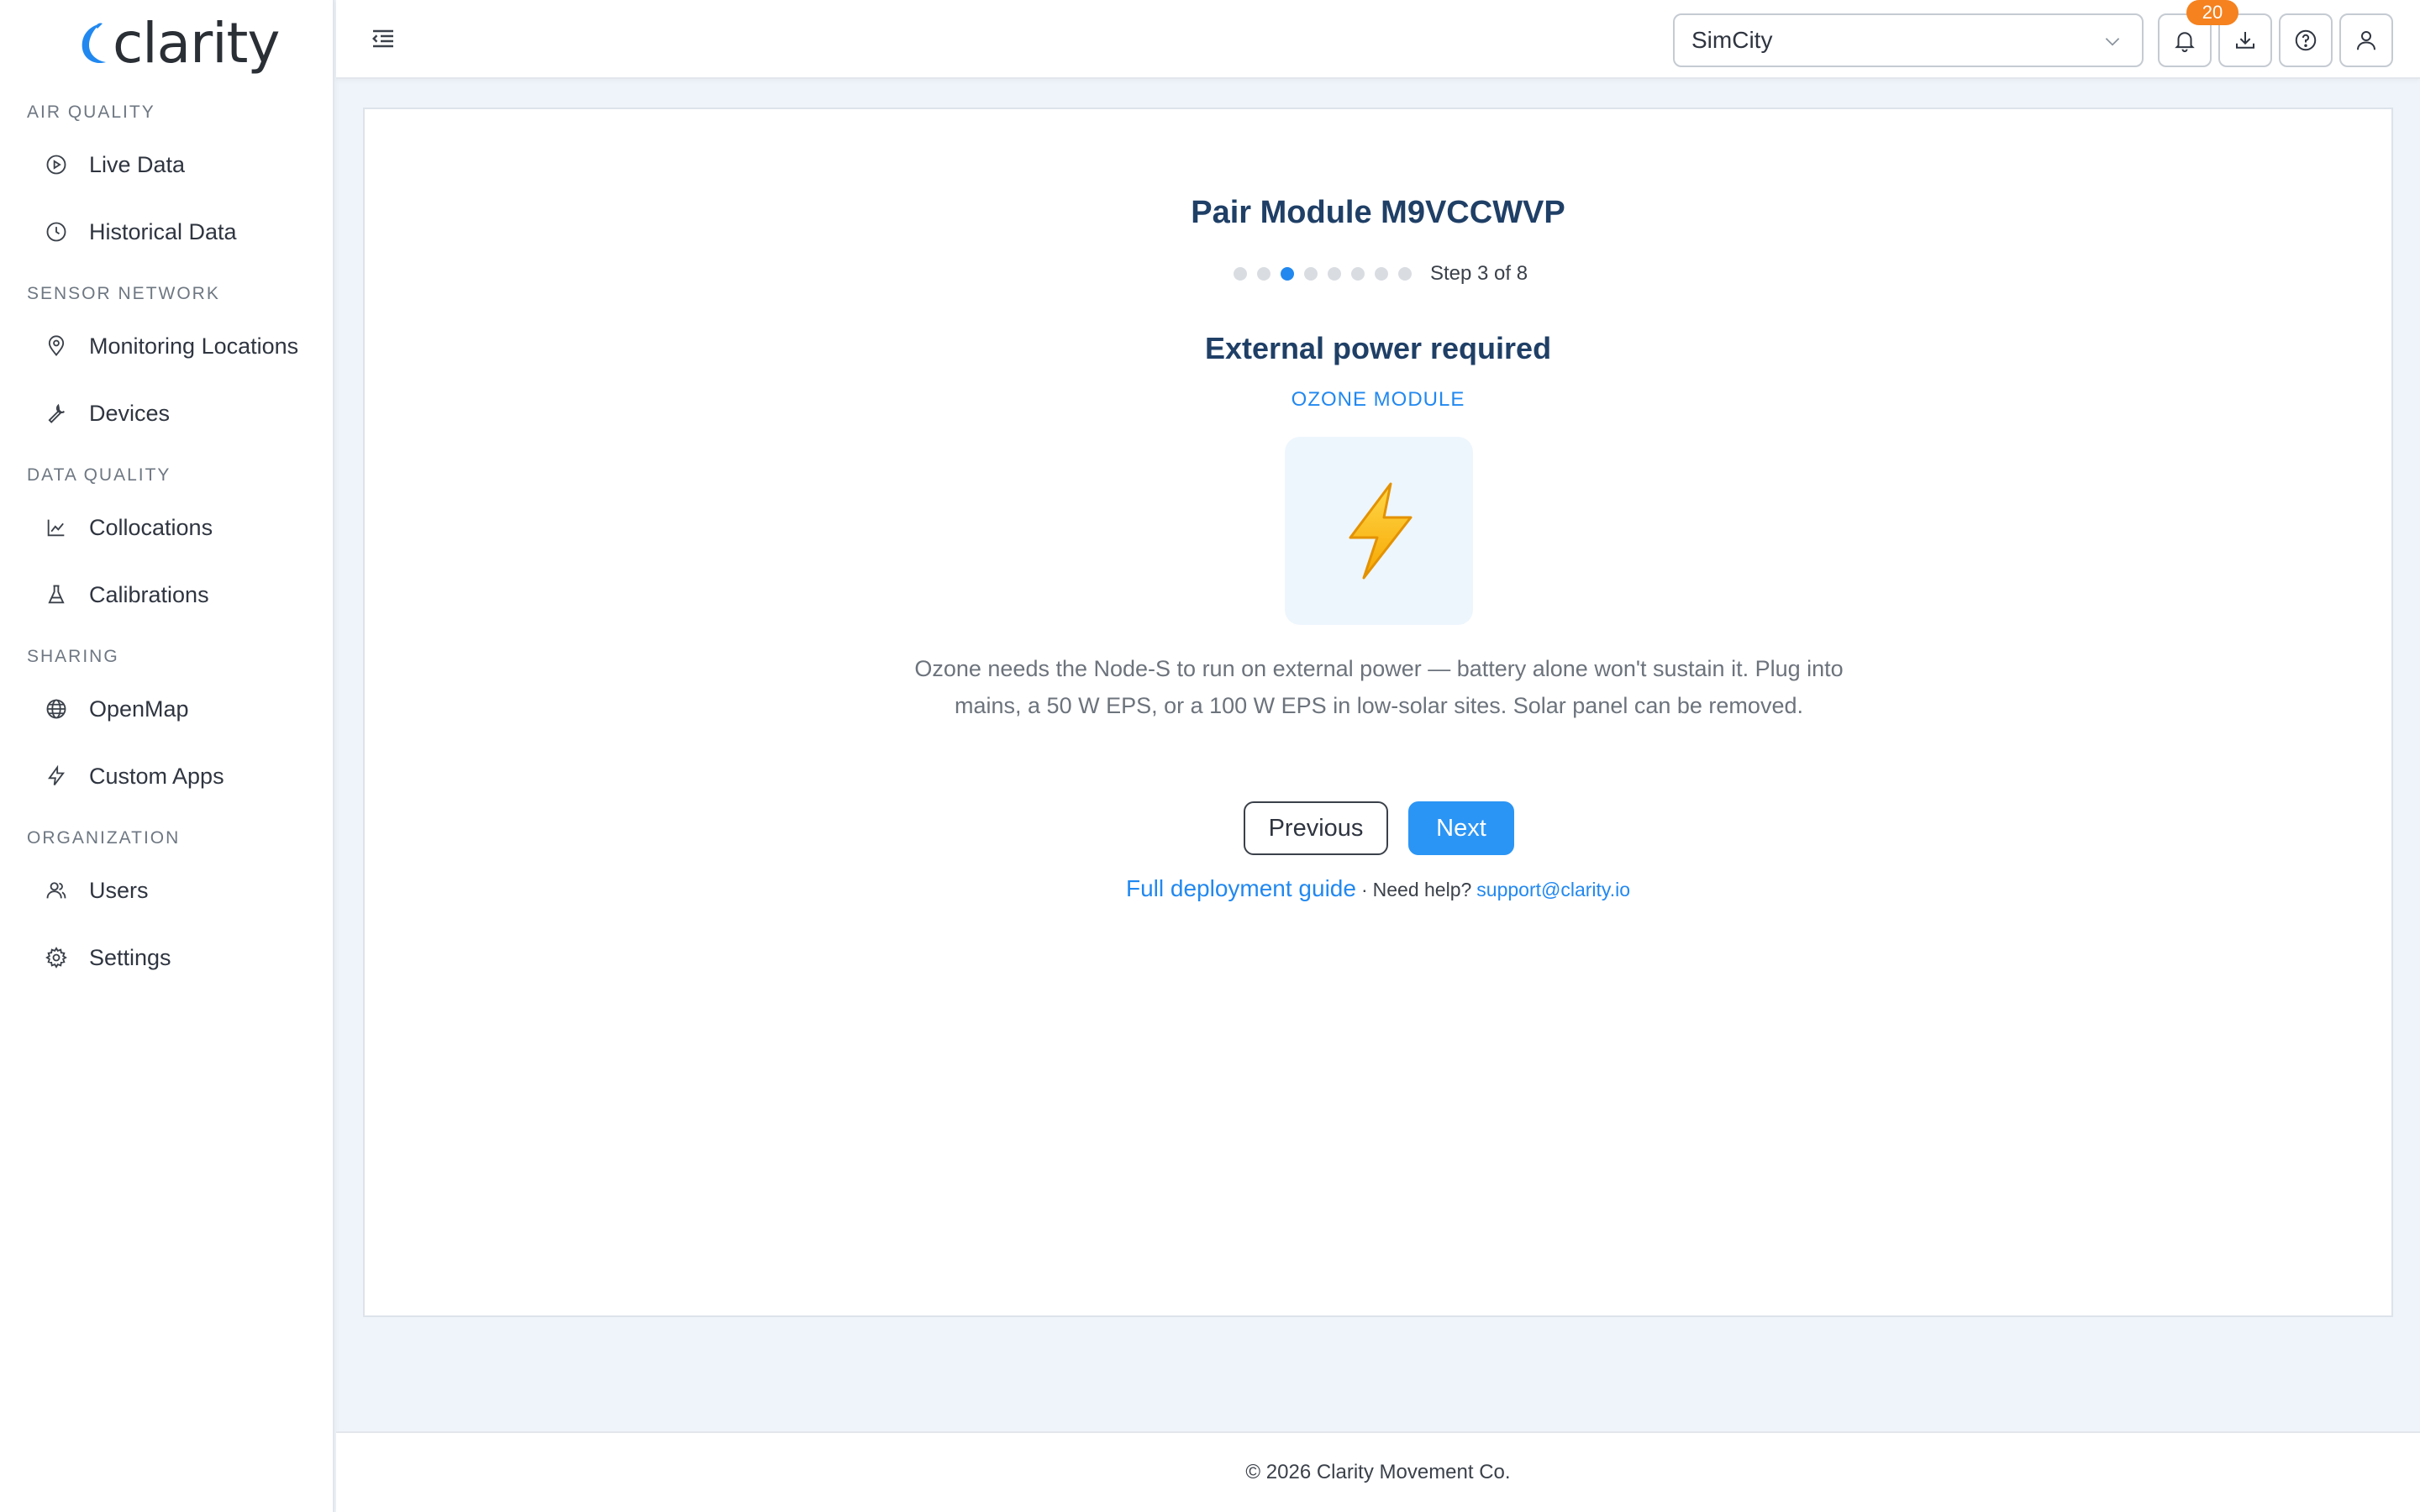  I want to click on sidebar-item-users: Users, so click(96, 890).